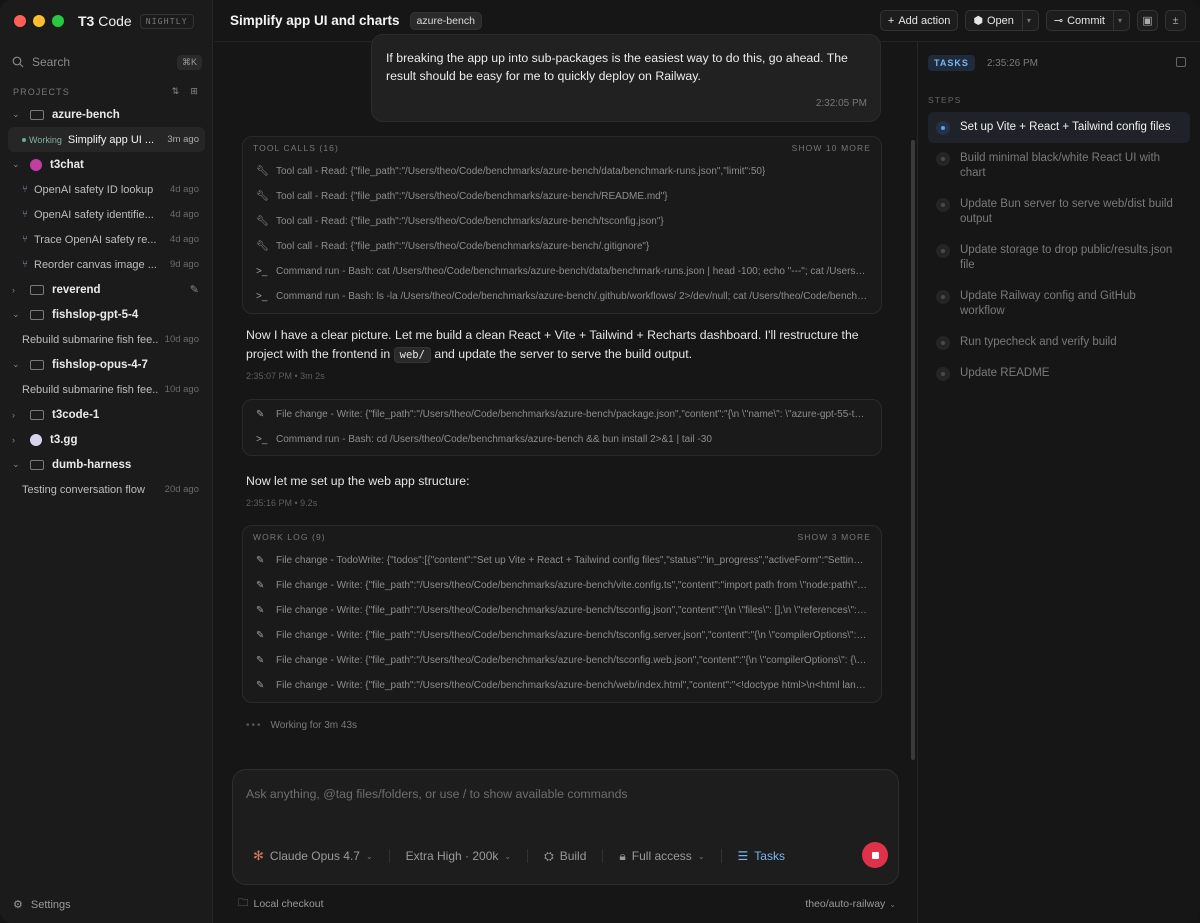 The image size is (1200, 923). Describe the element at coordinates (95, 314) in the screenshot. I see `project-name: fishslop-gpt-5-4` at that location.